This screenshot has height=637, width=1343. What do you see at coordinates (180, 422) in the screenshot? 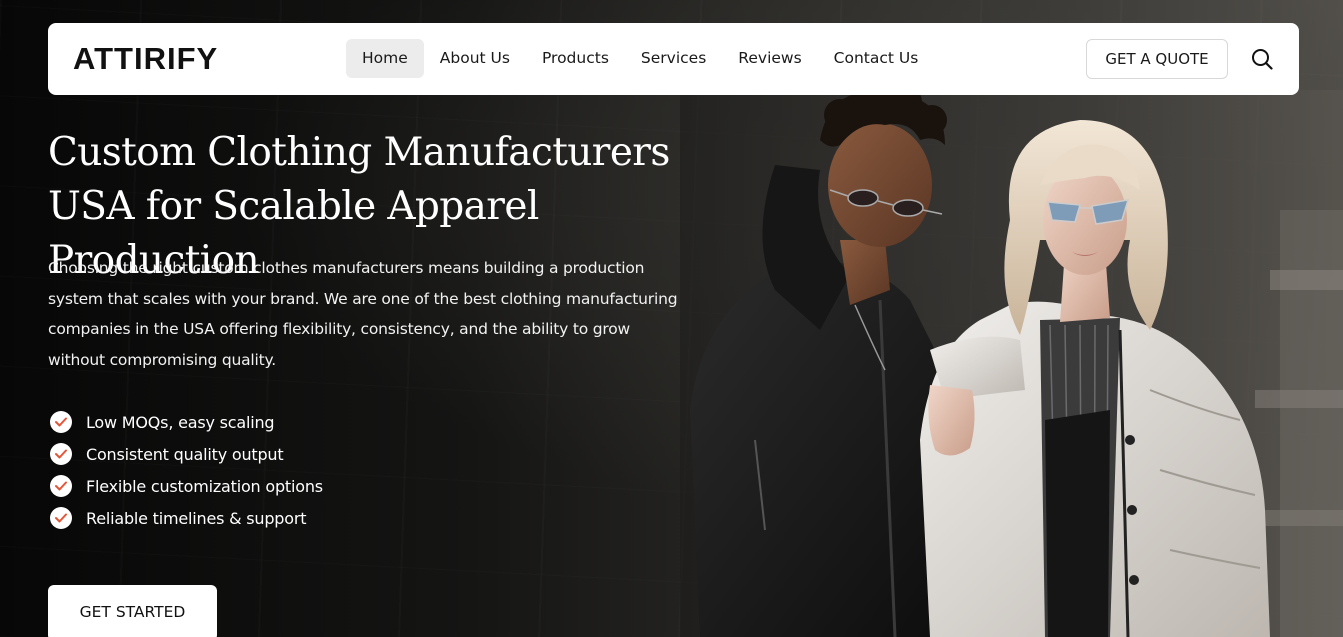
I see `feature-text: Low MOQs, easy scaling` at bounding box center [180, 422].